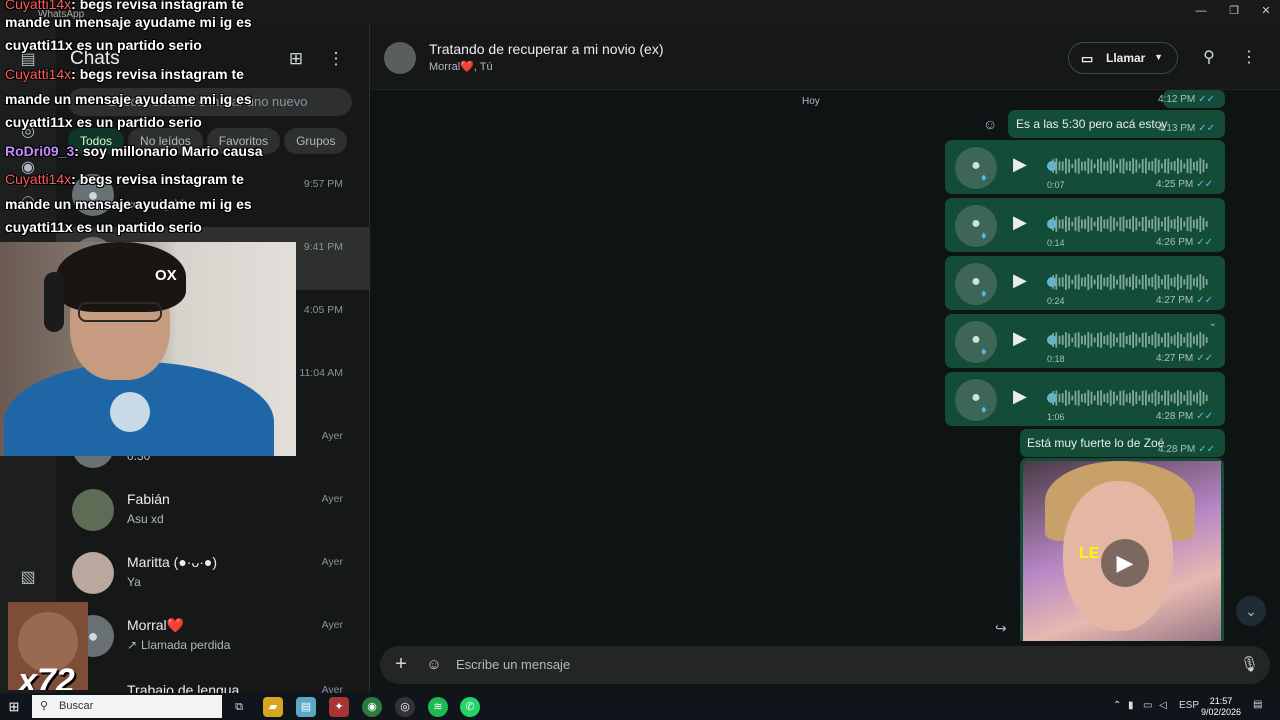 This screenshot has height=720, width=1280. I want to click on chrome-icon: ◉, so click(372, 707).